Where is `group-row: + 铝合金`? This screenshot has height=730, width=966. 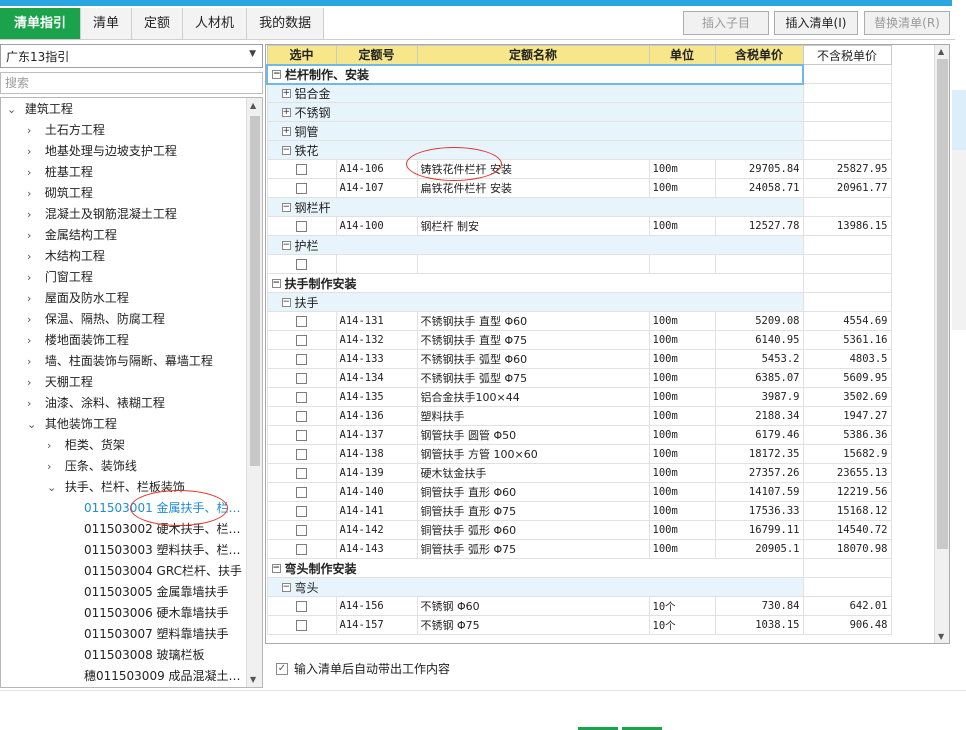 group-row: + 铝合金 is located at coordinates (579, 93).